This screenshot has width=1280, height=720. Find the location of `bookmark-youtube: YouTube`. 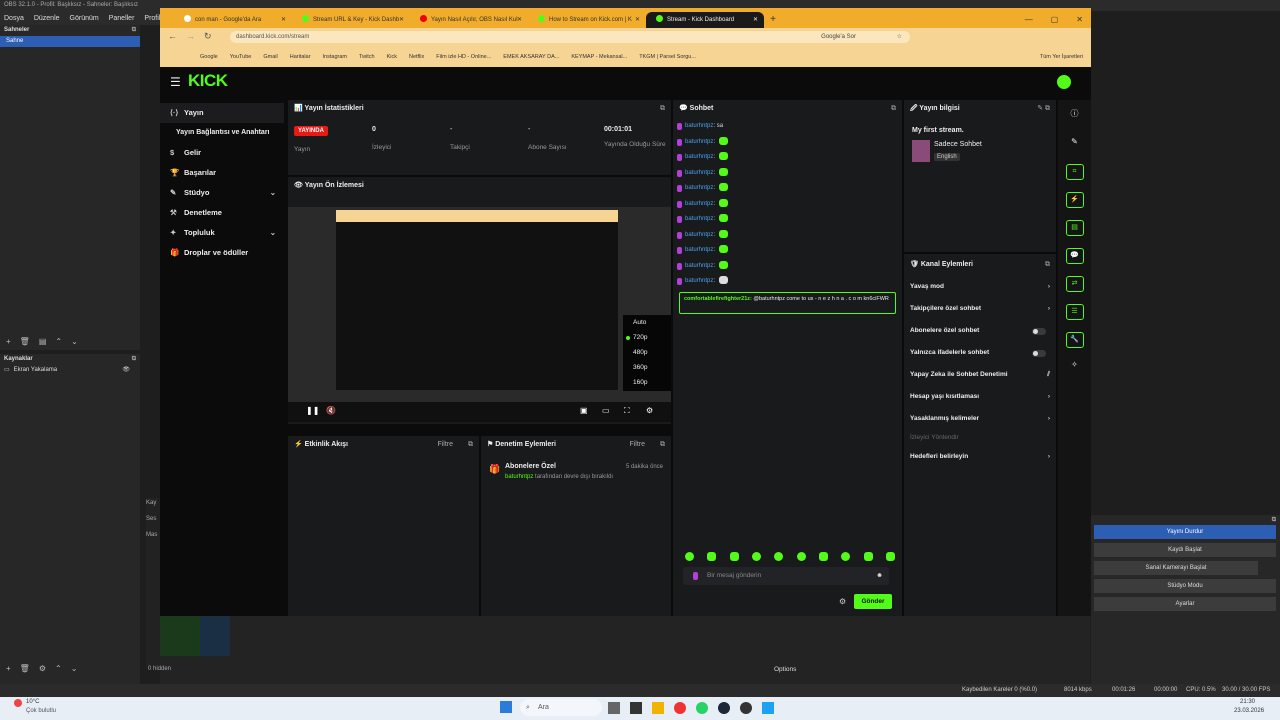

bookmark-youtube: YouTube is located at coordinates (241, 57).